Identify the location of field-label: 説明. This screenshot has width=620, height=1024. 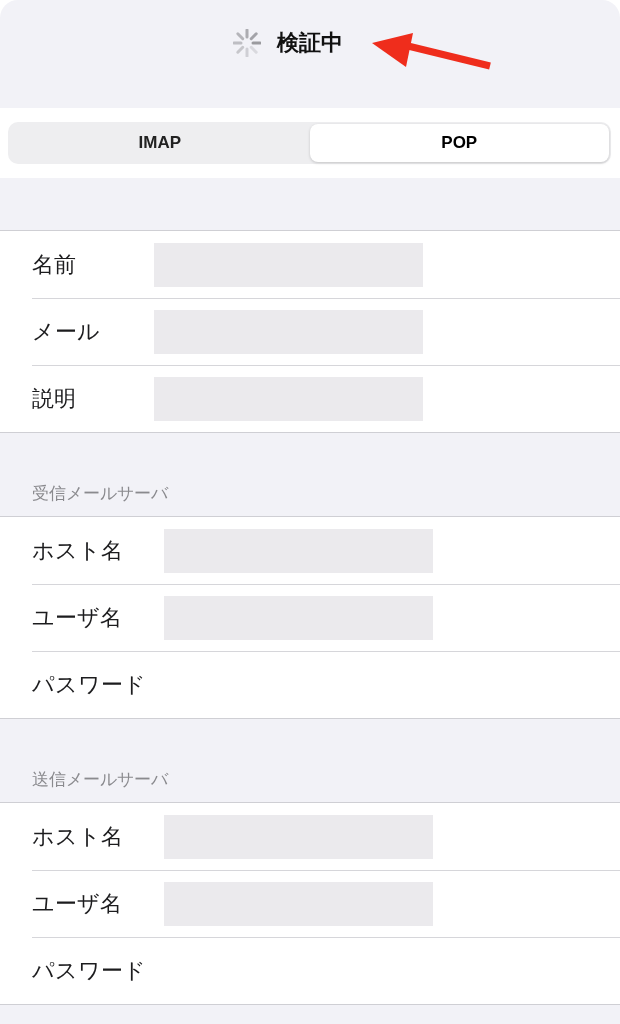
(54, 399).